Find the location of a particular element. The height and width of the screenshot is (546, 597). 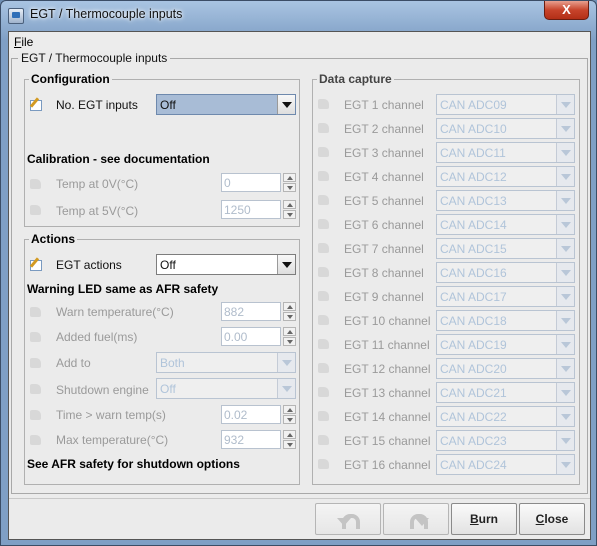

egt-channel-select: CAN ADC22 is located at coordinates (505, 416).